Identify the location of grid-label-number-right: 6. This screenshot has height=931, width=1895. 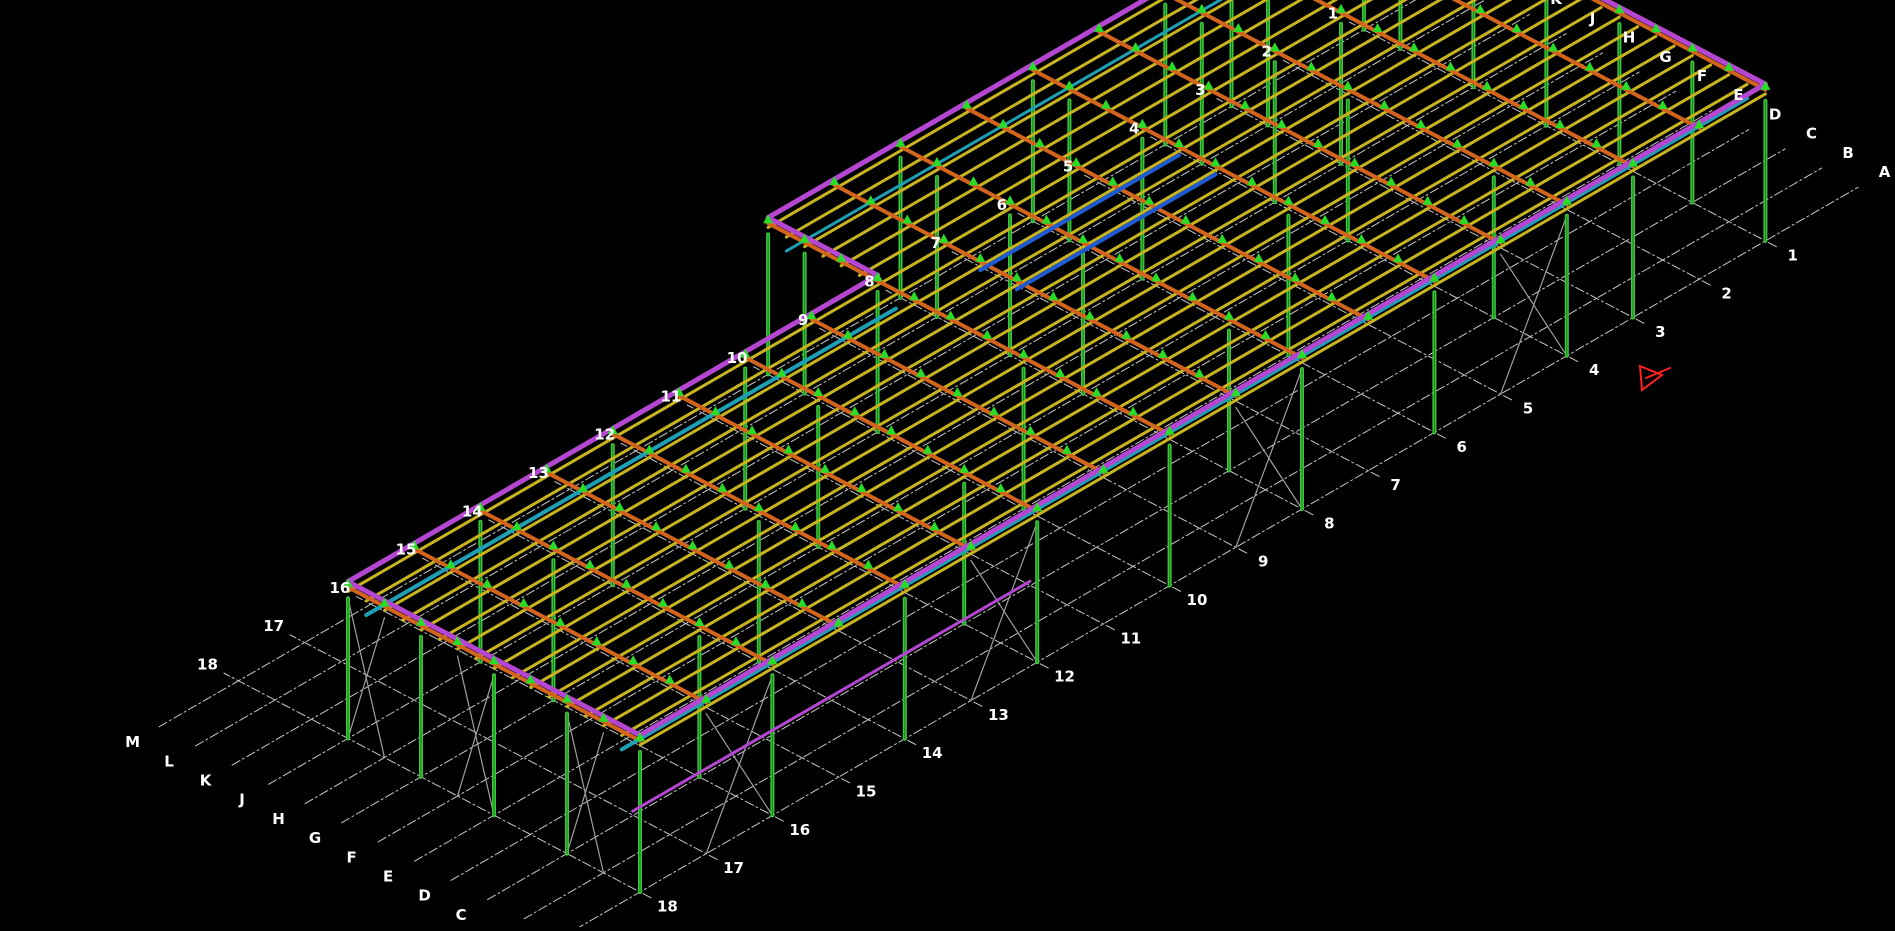
(1462, 447).